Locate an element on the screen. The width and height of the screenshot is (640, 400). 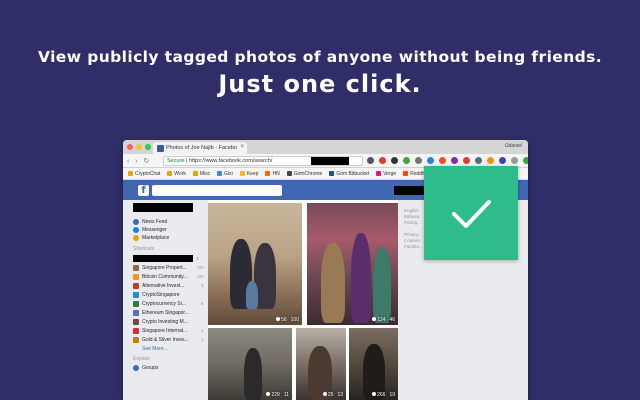
shortcut-item: Cryptocurrency Si... 6 is located at coordinates (169, 303).